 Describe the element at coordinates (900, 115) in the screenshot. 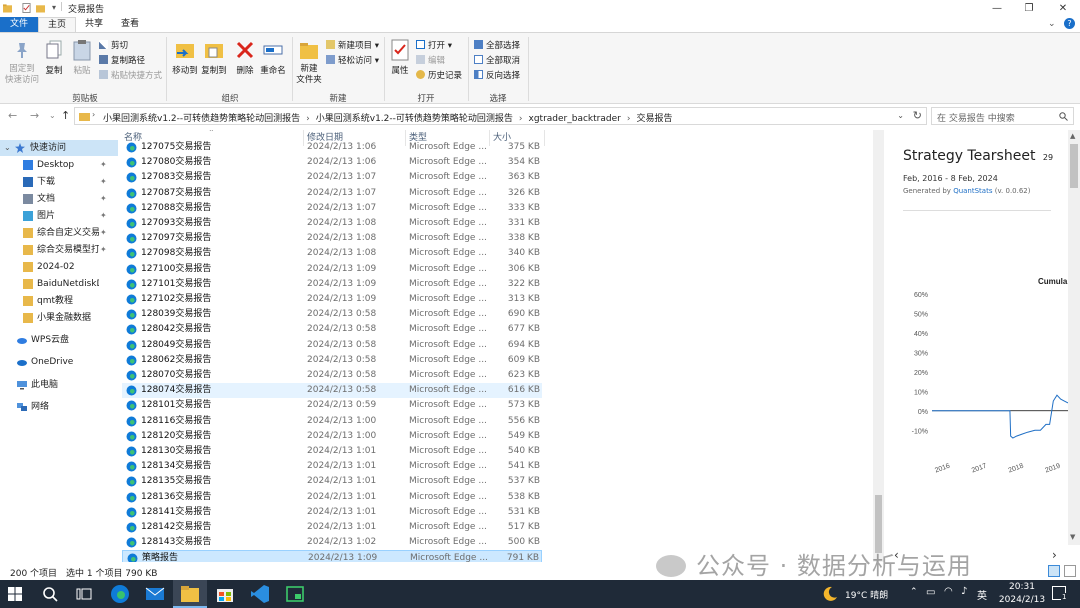

I see `address-dropdown-icon: ⌄` at that location.